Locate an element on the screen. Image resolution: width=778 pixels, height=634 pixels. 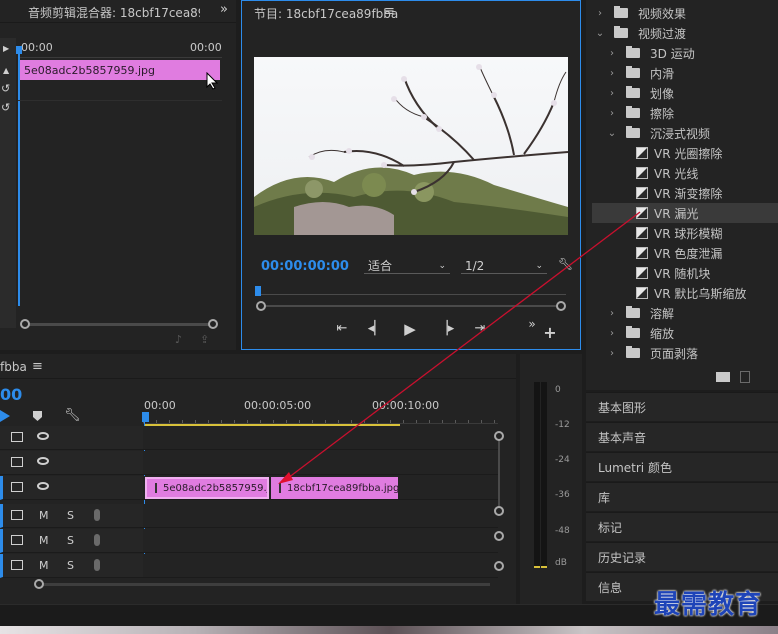
program-zoom-right-knob is located at coordinates (561, 306).